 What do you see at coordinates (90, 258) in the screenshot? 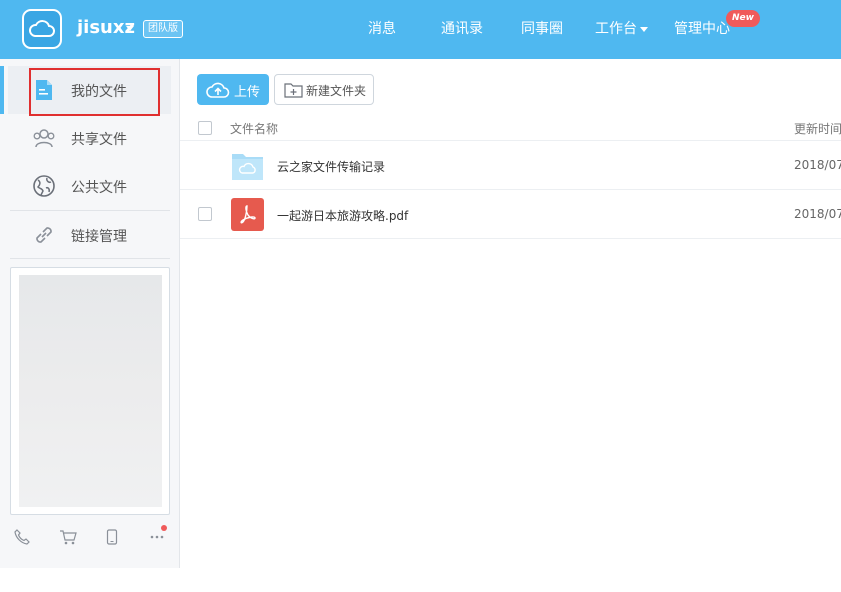
I see `sidebar-divider` at bounding box center [90, 258].